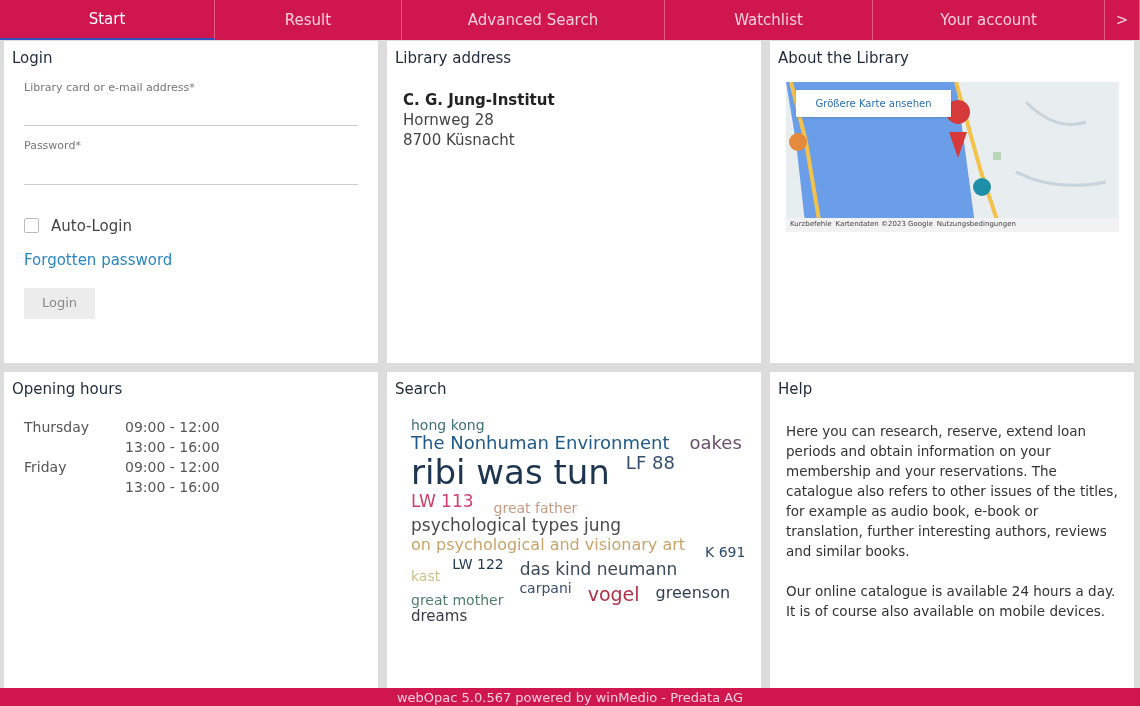 This screenshot has height=706, width=1140. What do you see at coordinates (308, 20) in the screenshot?
I see `nav-tab: Result` at bounding box center [308, 20].